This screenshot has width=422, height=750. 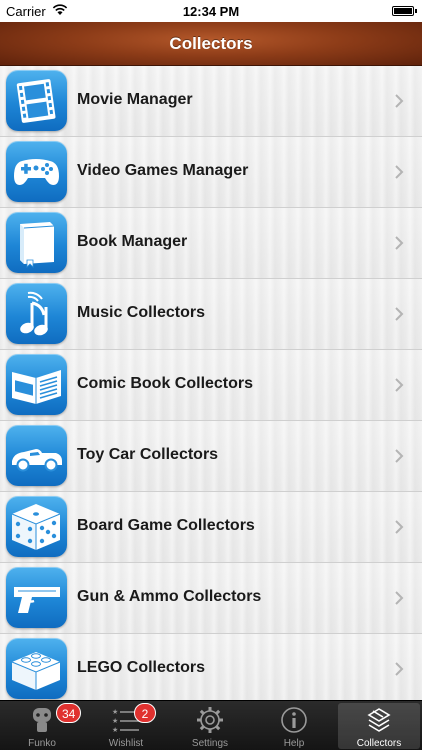 What do you see at coordinates (211, 314) in the screenshot?
I see `list-item-music-collectors: Music Collectors` at bounding box center [211, 314].